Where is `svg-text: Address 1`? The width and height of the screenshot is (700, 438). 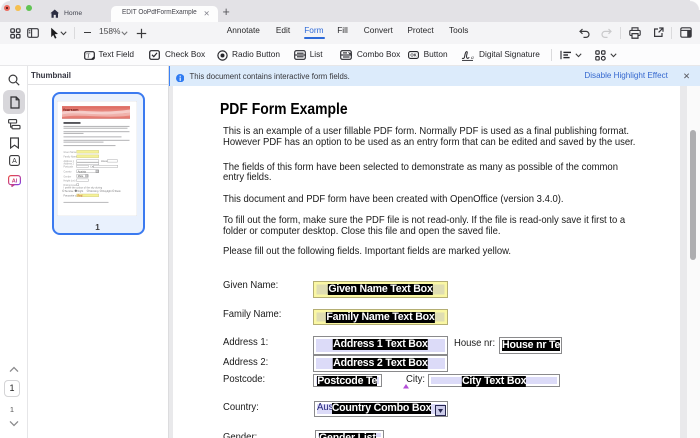
svg-text: Address 1 is located at coordinates (69, 161).